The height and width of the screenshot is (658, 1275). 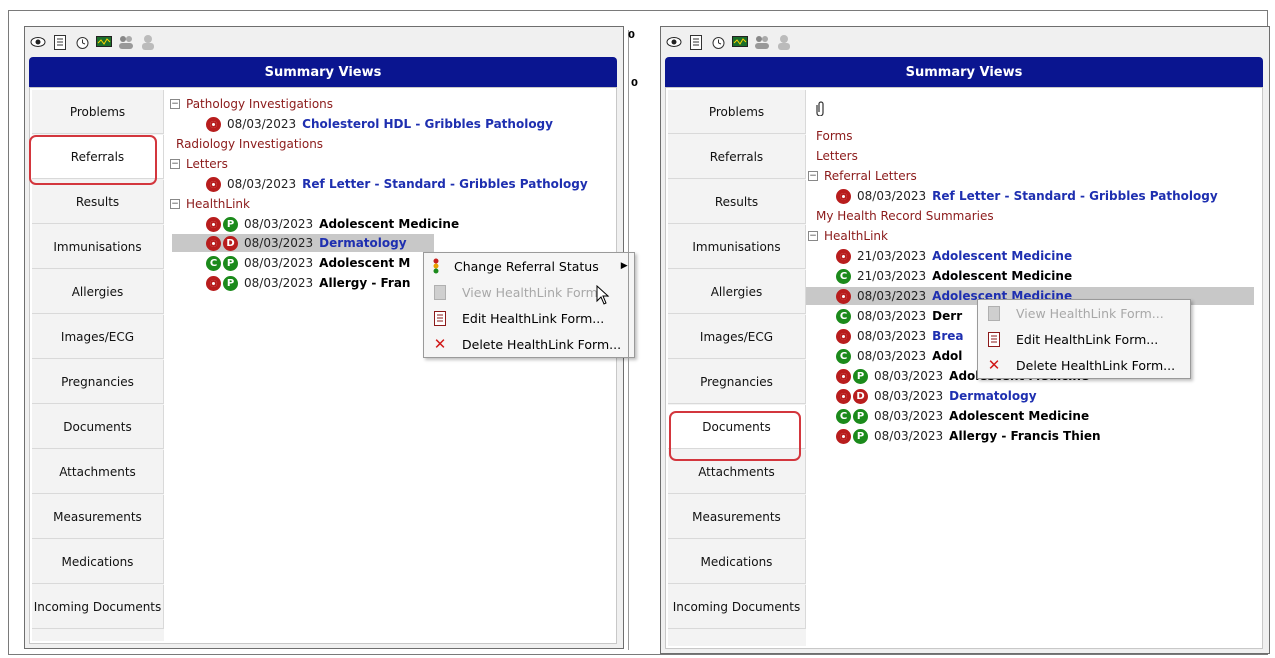 I want to click on sidebar-item-referrals: Referrals, so click(x=737, y=157).